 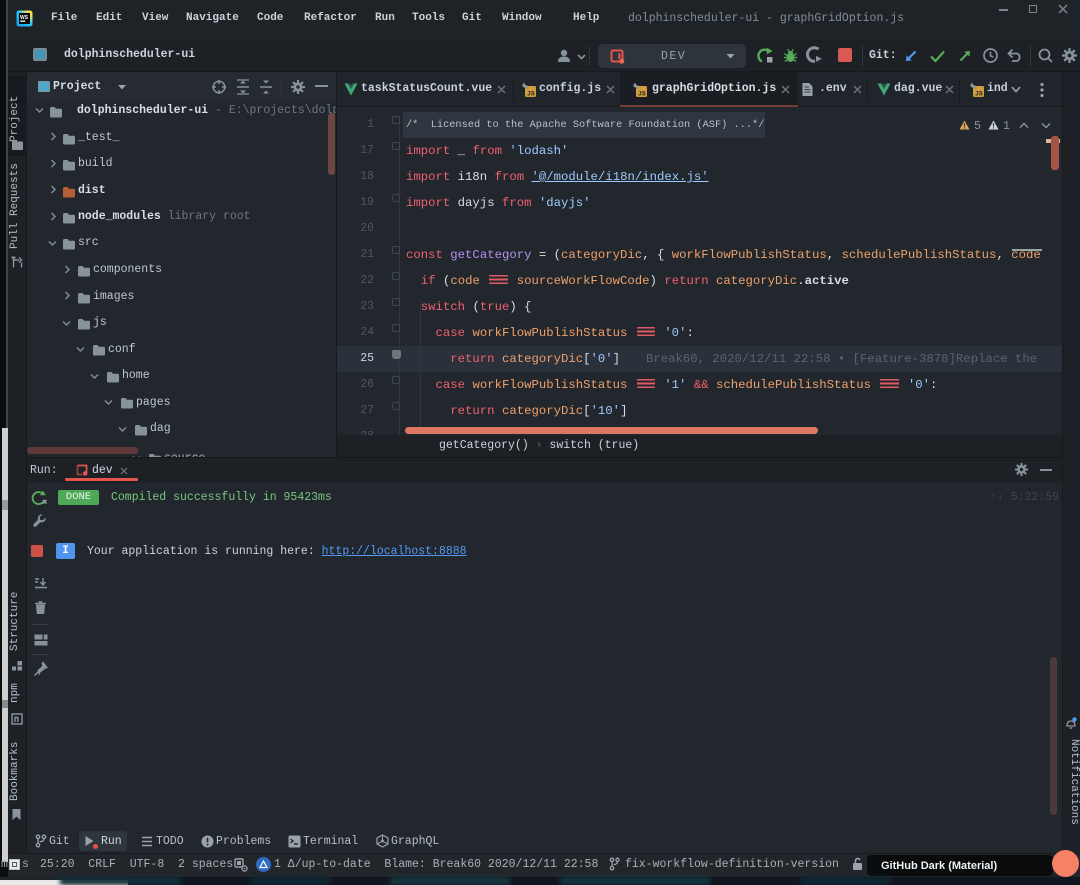 I want to click on svg-text: WS, so click(x=24, y=18).